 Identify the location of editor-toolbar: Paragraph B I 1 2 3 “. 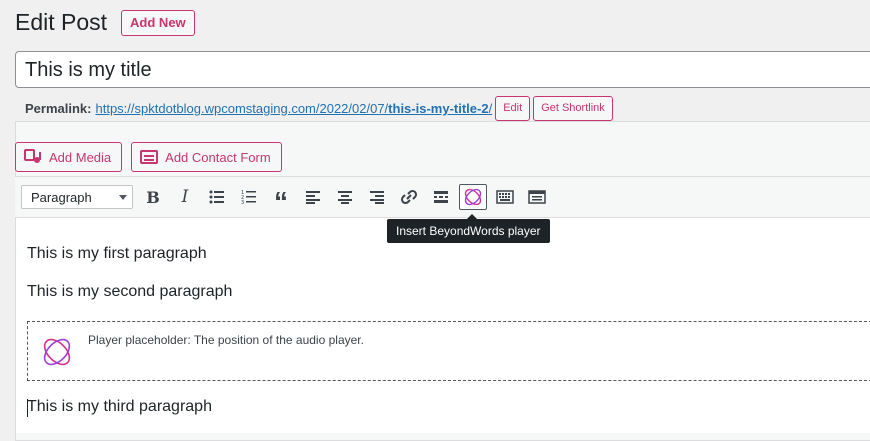
(442, 197).